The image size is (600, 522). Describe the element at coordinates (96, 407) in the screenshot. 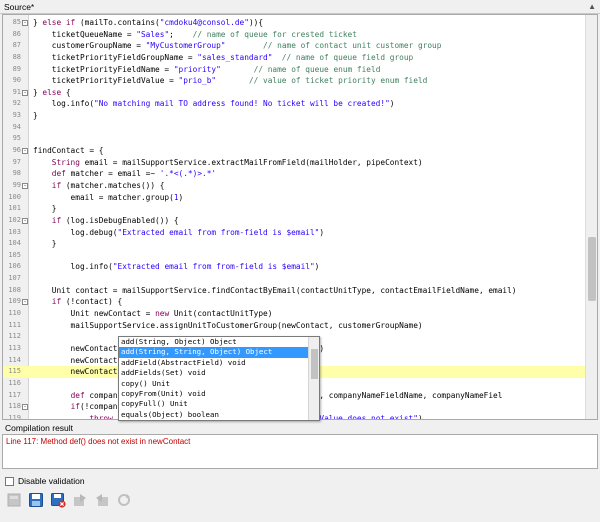

I see `code-text: if(!company` at that location.